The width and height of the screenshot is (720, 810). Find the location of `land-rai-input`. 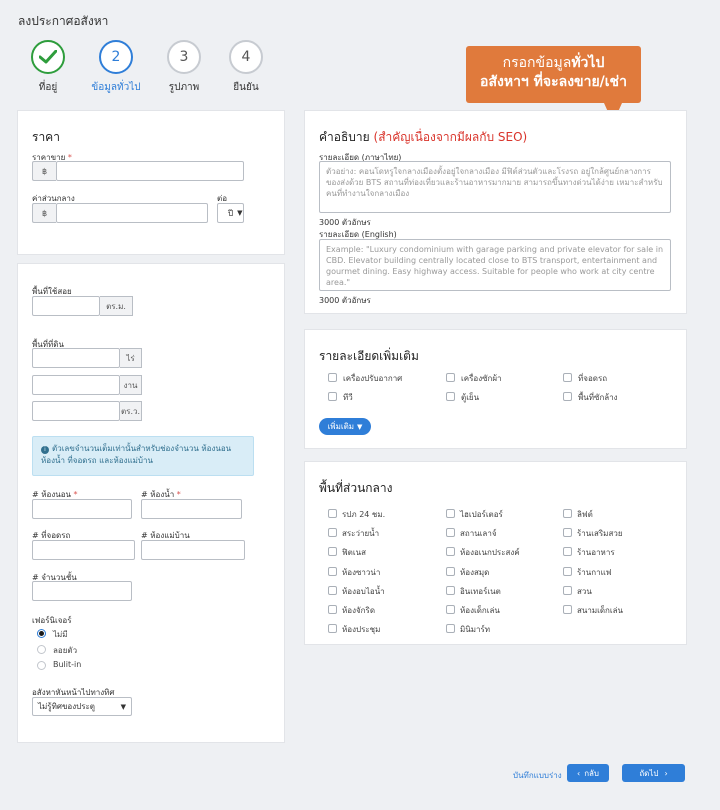

land-rai-input is located at coordinates (76, 358).